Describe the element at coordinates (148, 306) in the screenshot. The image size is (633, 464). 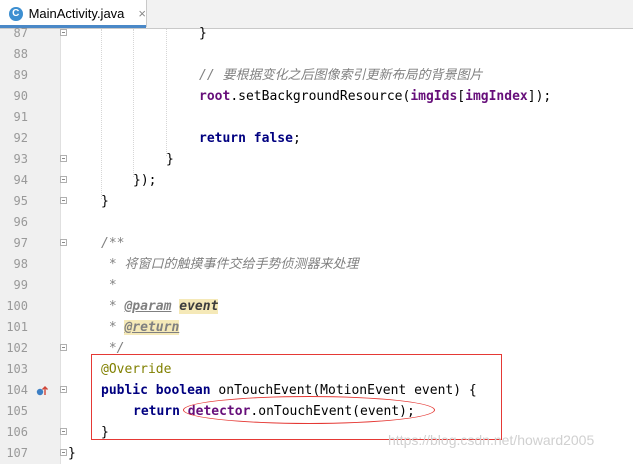
I see `javadoc-tag-param: @param` at that location.